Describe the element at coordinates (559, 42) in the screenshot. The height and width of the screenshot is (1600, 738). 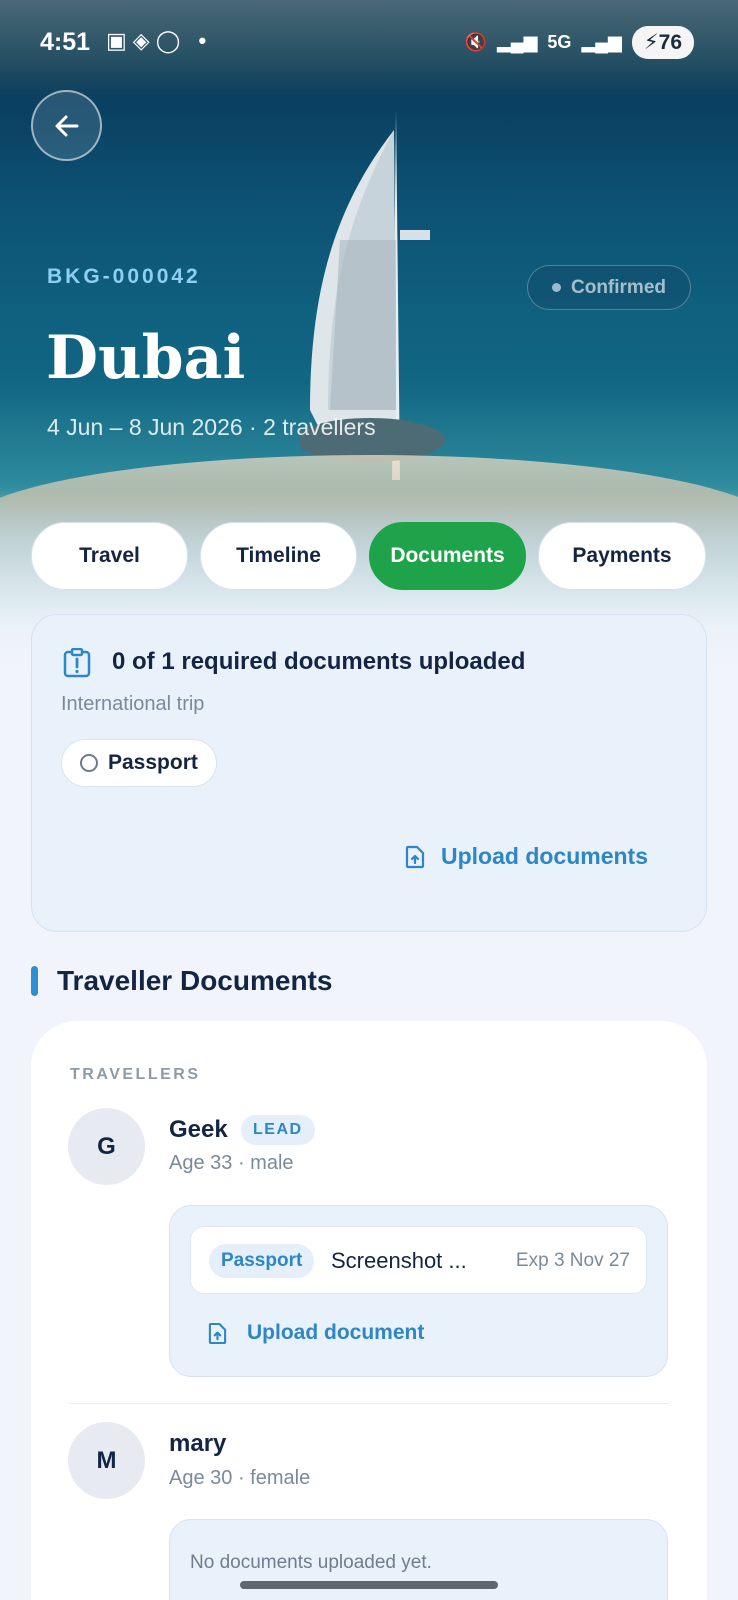
I see `5g-icon: 5G` at that location.